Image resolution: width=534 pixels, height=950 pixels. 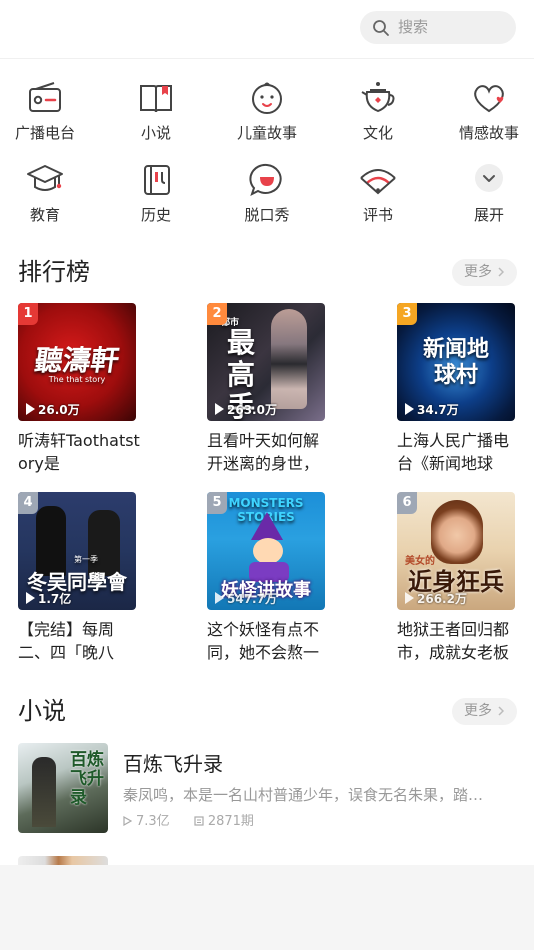 I want to click on category-label: 评书, so click(x=377, y=215).